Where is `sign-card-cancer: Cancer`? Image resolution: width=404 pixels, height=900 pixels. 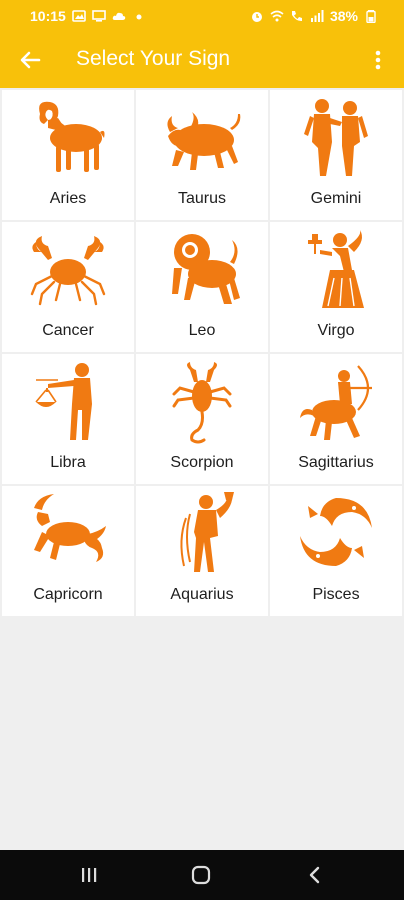
sign-card-cancer: Cancer is located at coordinates (68, 287).